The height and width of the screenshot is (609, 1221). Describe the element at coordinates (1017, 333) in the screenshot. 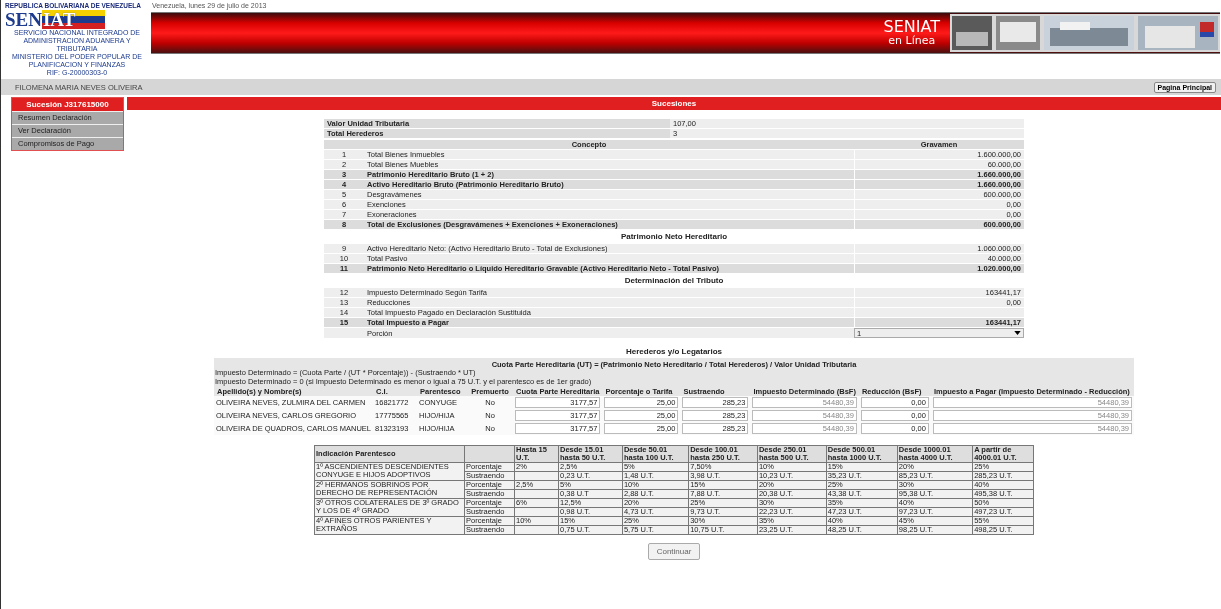

I see `caret-icon` at that location.